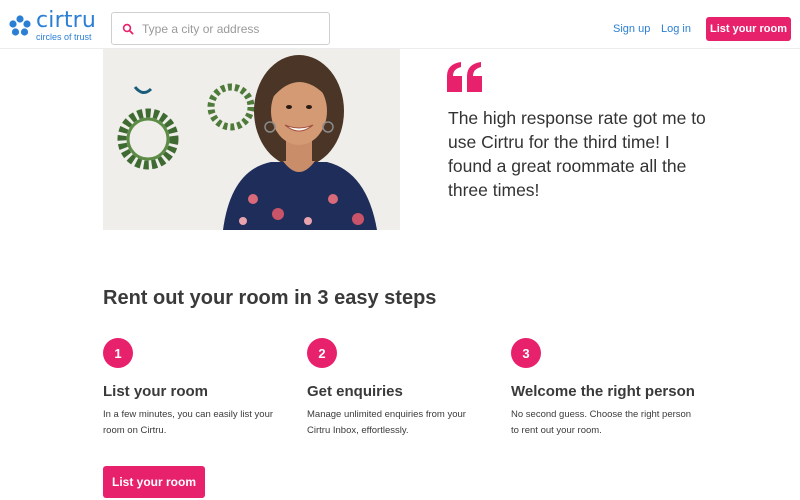  Describe the element at coordinates (322, 353) in the screenshot. I see `step-number-badge: 2` at that location.